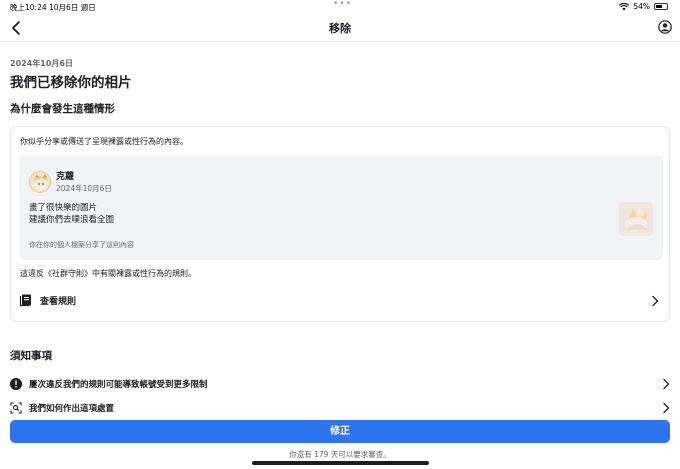 Image resolution: width=680 pixels, height=469 pixels. I want to click on notice-label: 我們如何作出這項處置, so click(72, 409).